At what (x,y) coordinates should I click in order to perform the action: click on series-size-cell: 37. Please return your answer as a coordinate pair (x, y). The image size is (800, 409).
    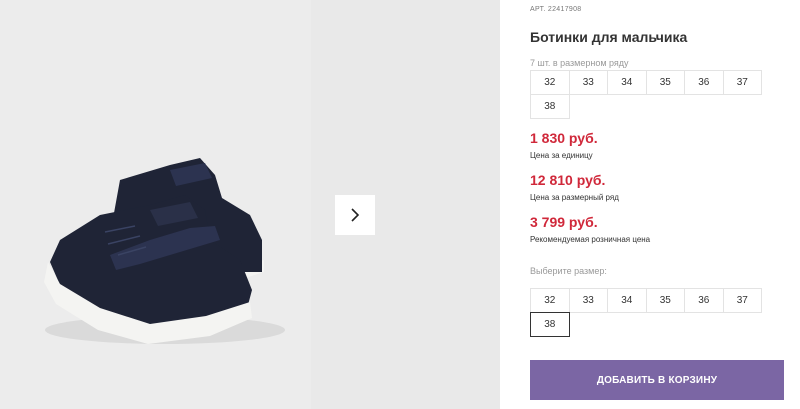
    Looking at the image, I should click on (742, 82).